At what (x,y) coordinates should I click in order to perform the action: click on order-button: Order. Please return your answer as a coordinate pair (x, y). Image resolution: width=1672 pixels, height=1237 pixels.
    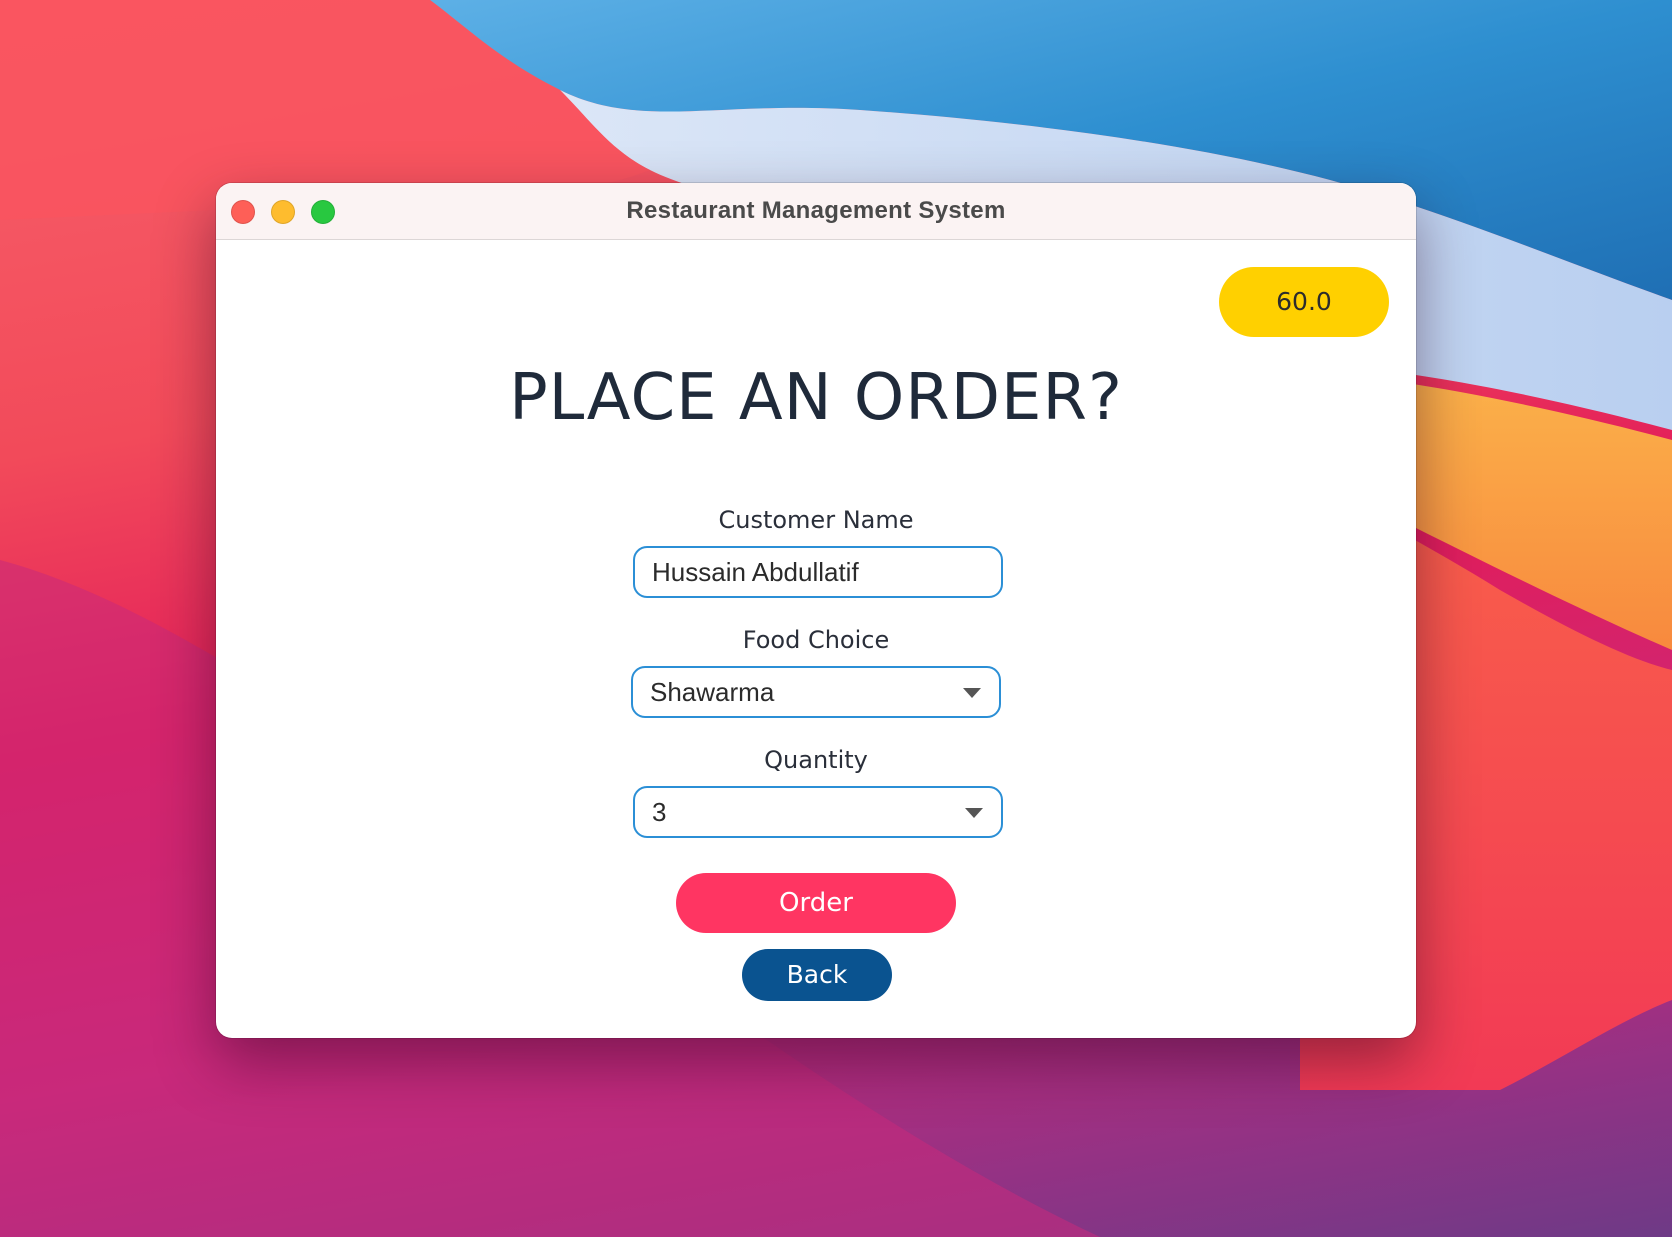
    Looking at the image, I should click on (816, 903).